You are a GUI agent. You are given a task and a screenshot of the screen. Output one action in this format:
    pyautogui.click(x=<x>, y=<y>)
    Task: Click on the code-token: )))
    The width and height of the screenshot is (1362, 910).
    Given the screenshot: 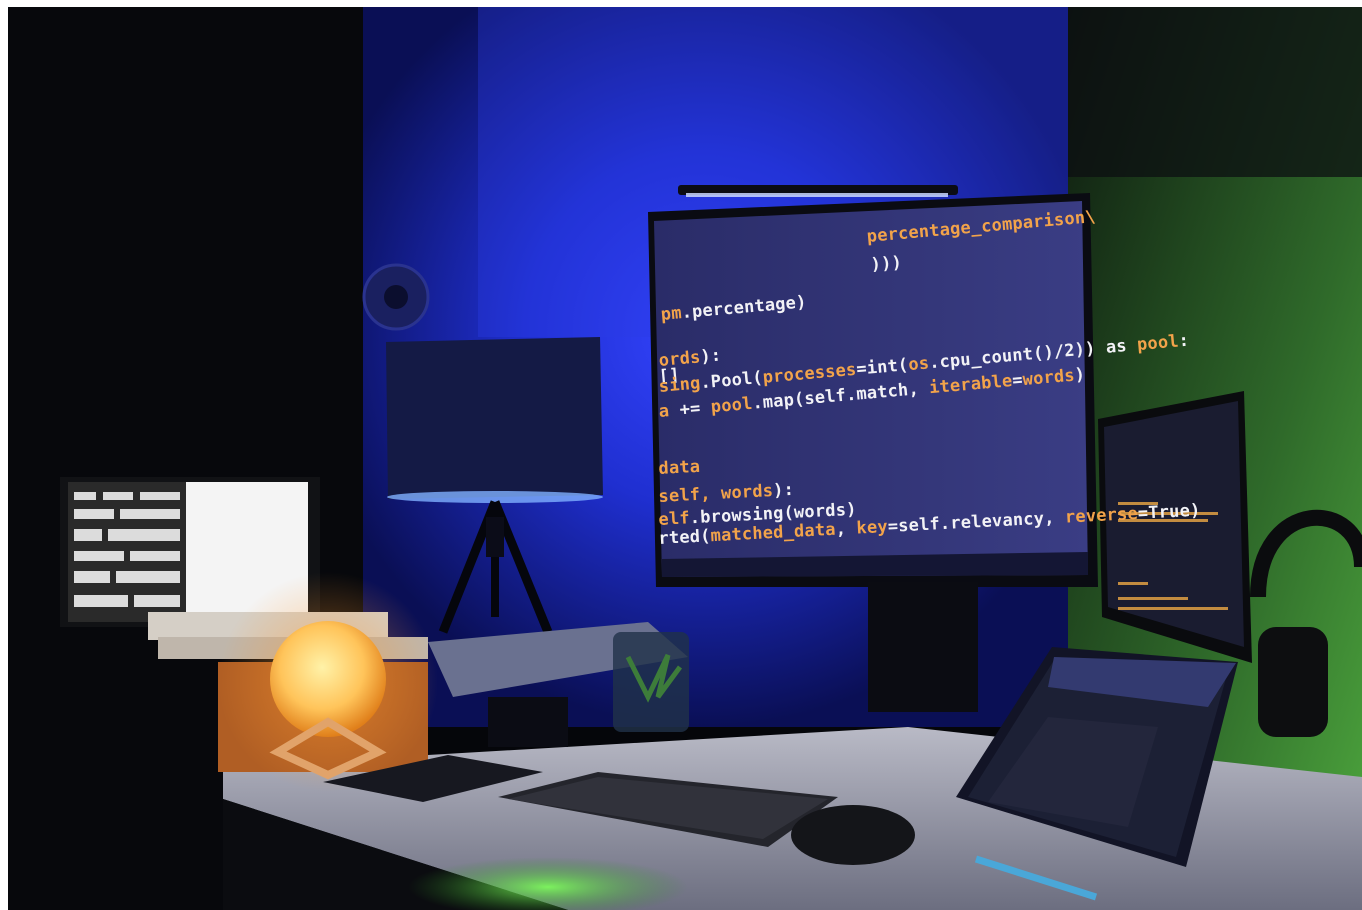 What is the action you would take?
    pyautogui.click(x=886, y=263)
    